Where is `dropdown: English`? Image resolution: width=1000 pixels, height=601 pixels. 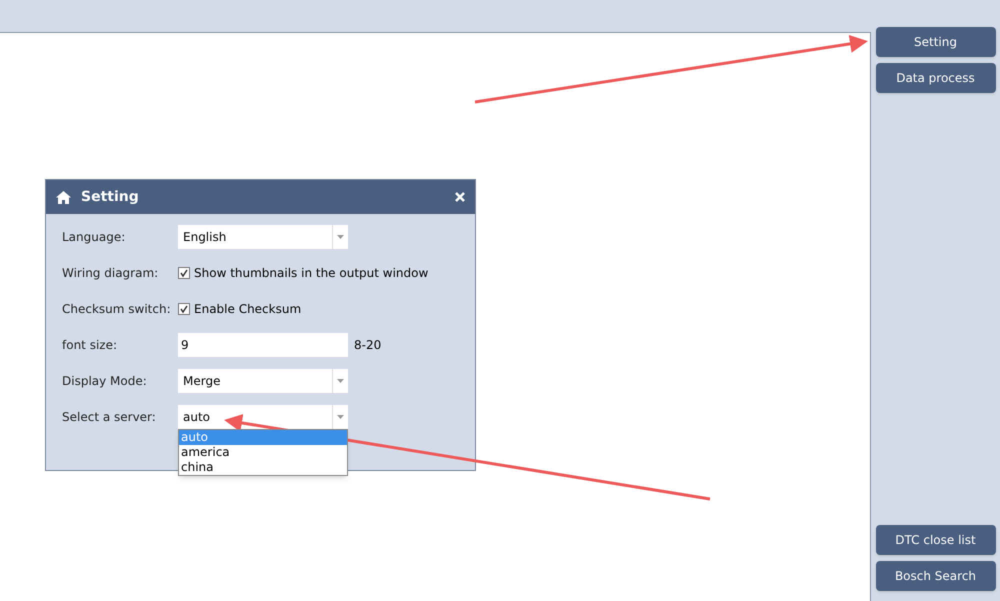
dropdown: English is located at coordinates (263, 237).